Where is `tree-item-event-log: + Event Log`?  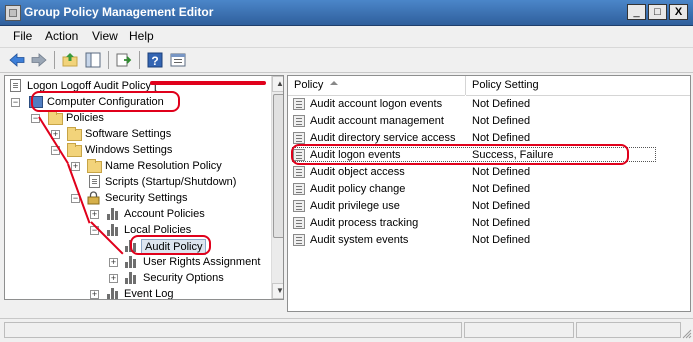
tree-item-event-log: + Event Log is located at coordinates (138, 293).